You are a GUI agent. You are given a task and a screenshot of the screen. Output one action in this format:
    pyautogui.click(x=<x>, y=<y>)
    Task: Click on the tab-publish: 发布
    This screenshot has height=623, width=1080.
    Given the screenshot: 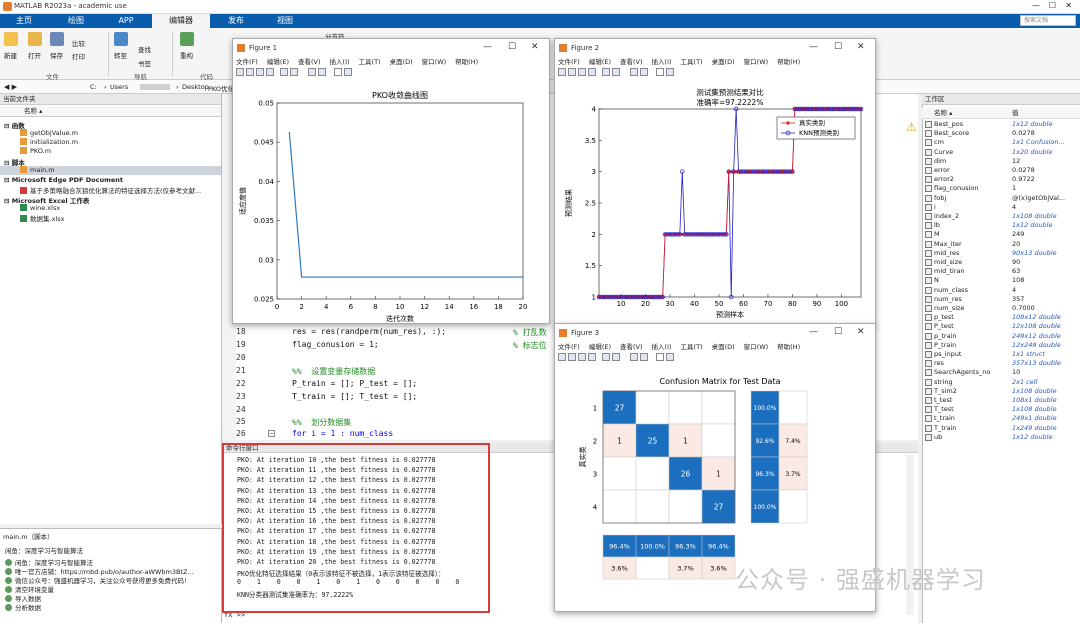 What is the action you would take?
    pyautogui.click(x=236, y=21)
    